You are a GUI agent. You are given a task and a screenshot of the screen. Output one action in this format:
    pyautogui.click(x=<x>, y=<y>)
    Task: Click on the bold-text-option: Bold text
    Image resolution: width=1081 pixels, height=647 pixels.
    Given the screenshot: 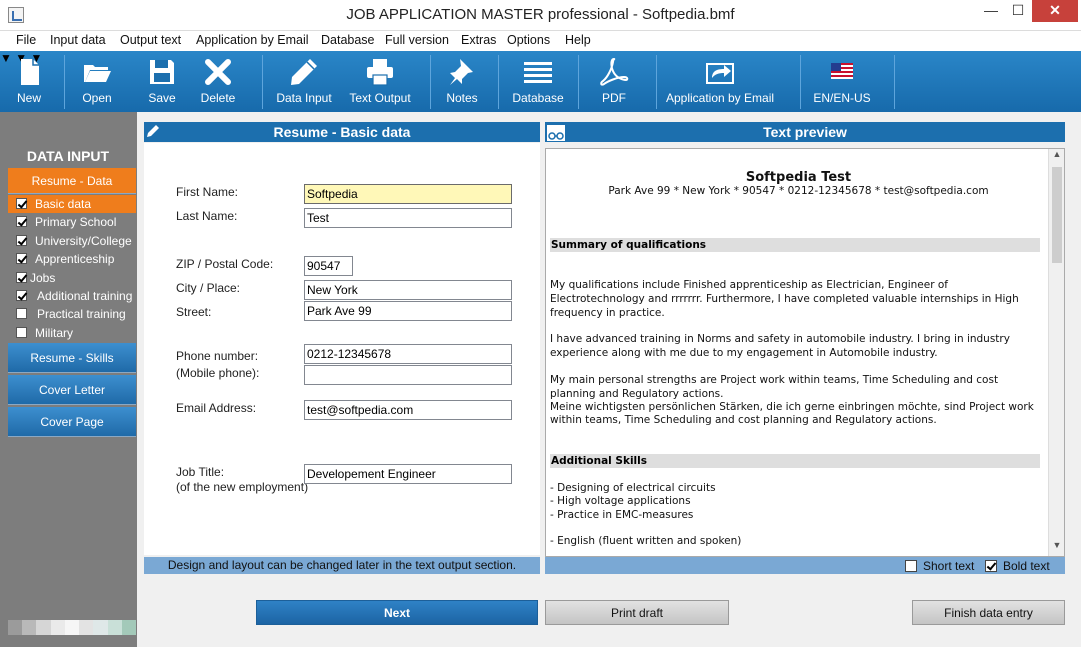 What is the action you would take?
    pyautogui.click(x=1017, y=566)
    